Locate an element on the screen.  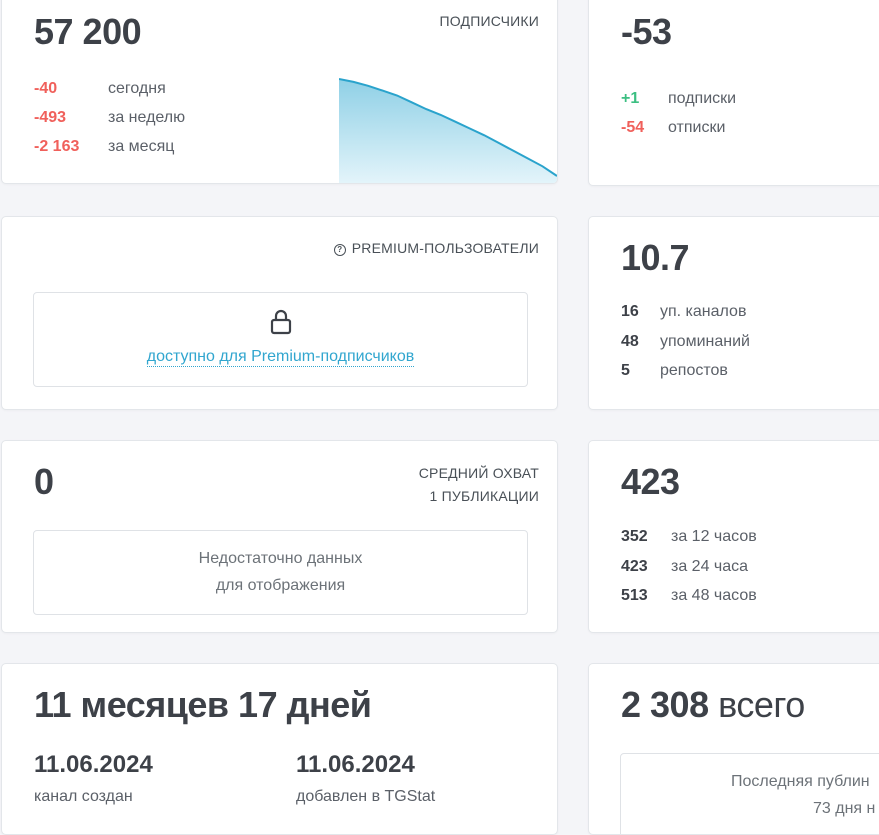
premium-label: ? PREMIUM-ПОЛЬЗОВАТЕЛИ is located at coordinates (436, 248).